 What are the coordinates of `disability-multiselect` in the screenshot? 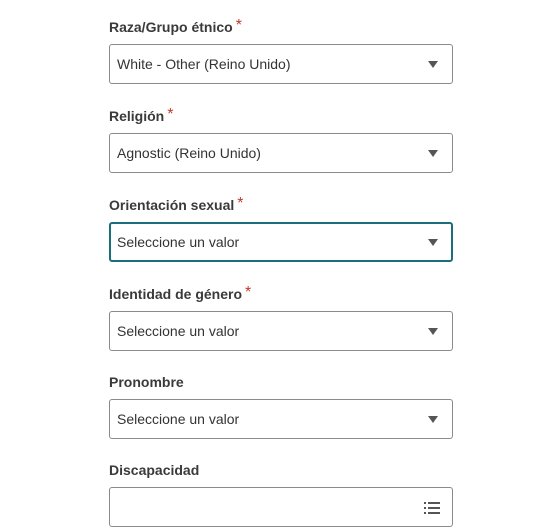 It's located at (281, 507).